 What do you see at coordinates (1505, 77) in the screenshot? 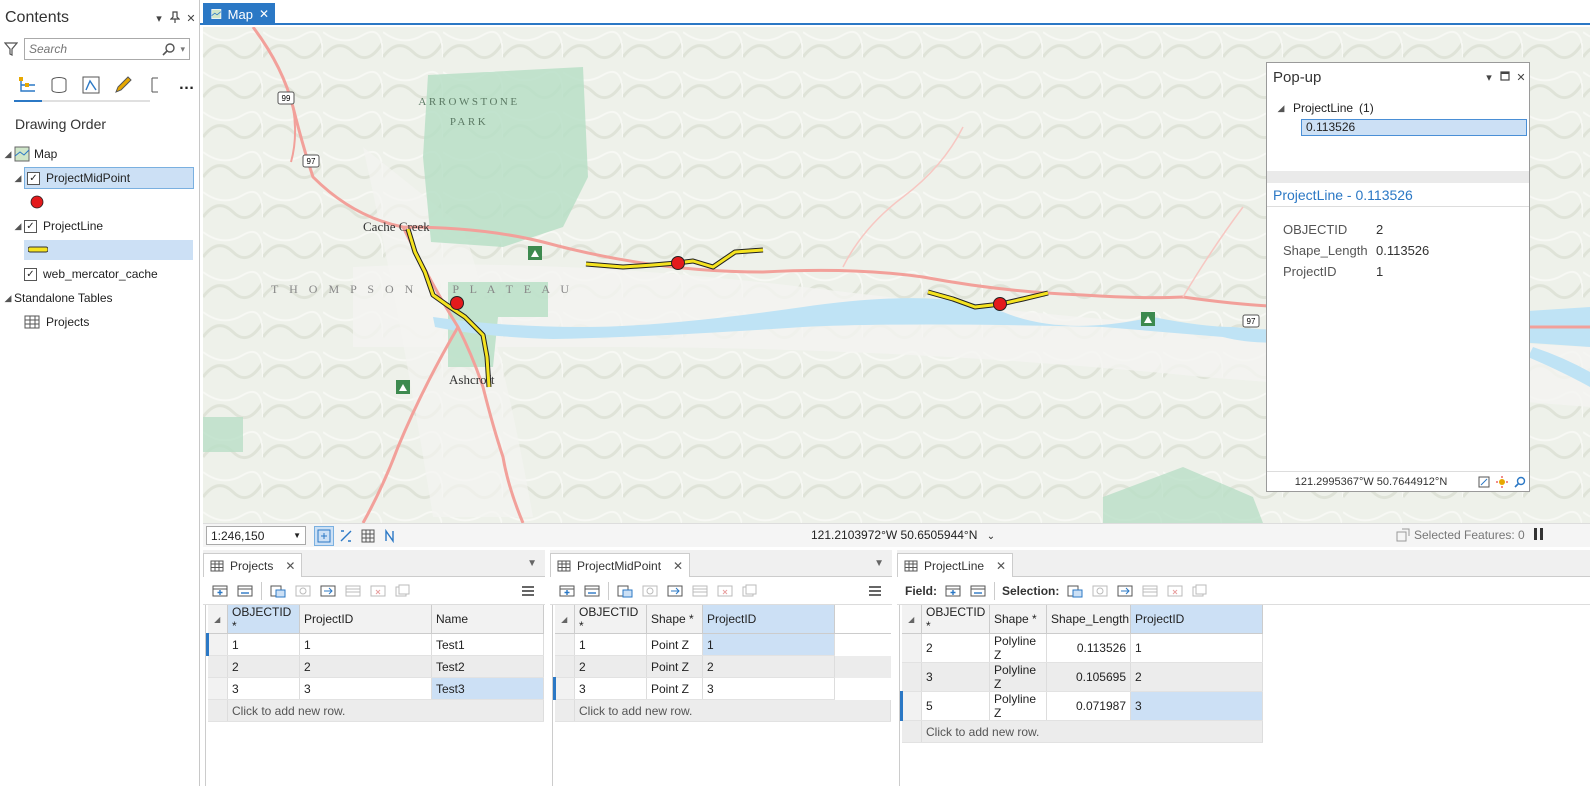
I see `maximize-icon` at bounding box center [1505, 77].